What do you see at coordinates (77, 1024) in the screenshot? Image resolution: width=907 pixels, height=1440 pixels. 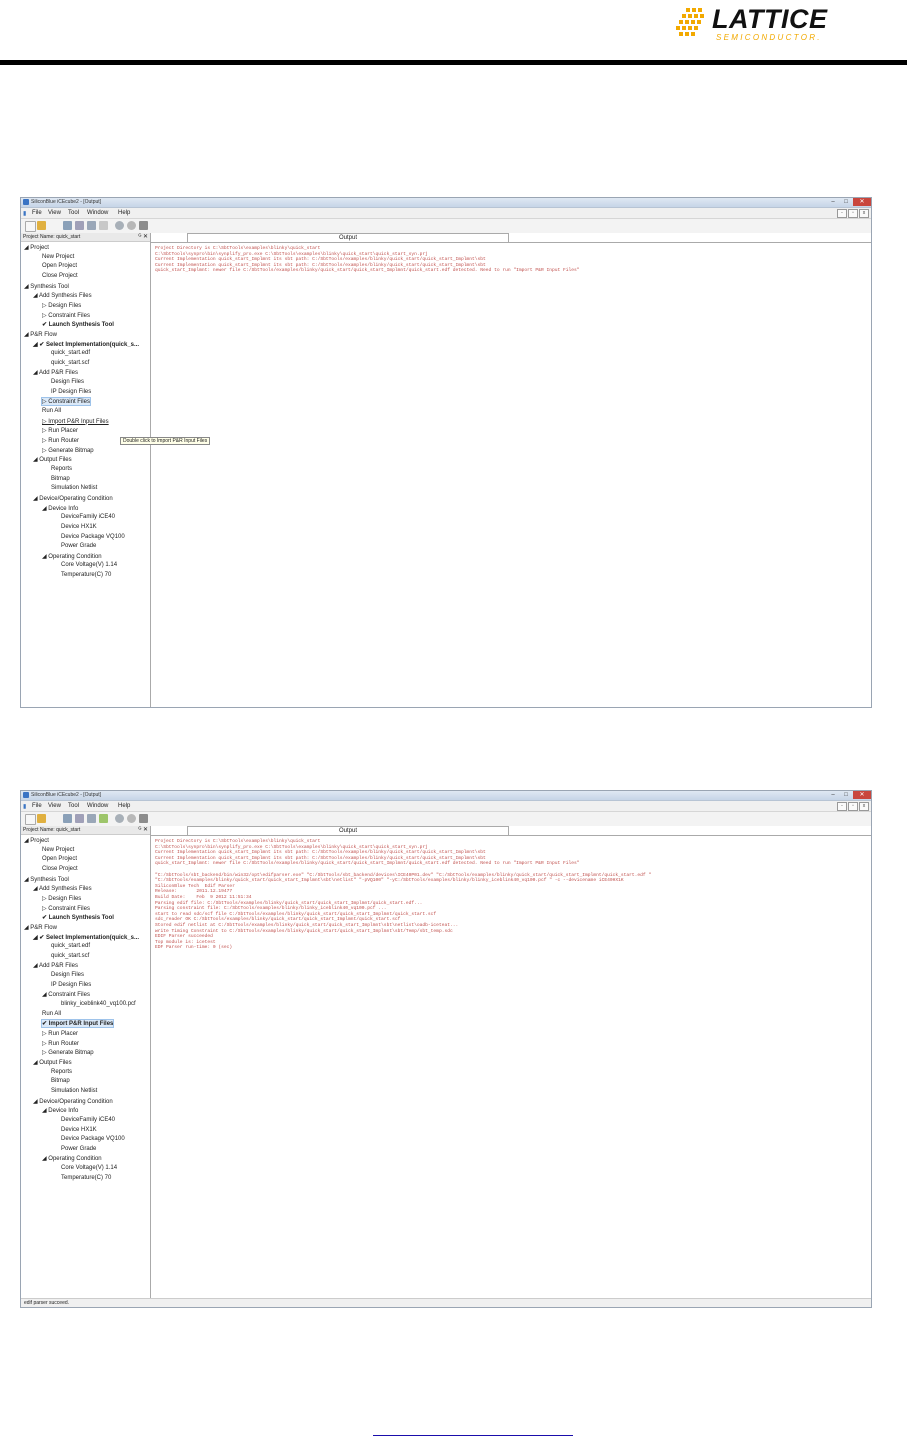 I see `tree-item: ✔ Import P&R Input Files` at bounding box center [77, 1024].